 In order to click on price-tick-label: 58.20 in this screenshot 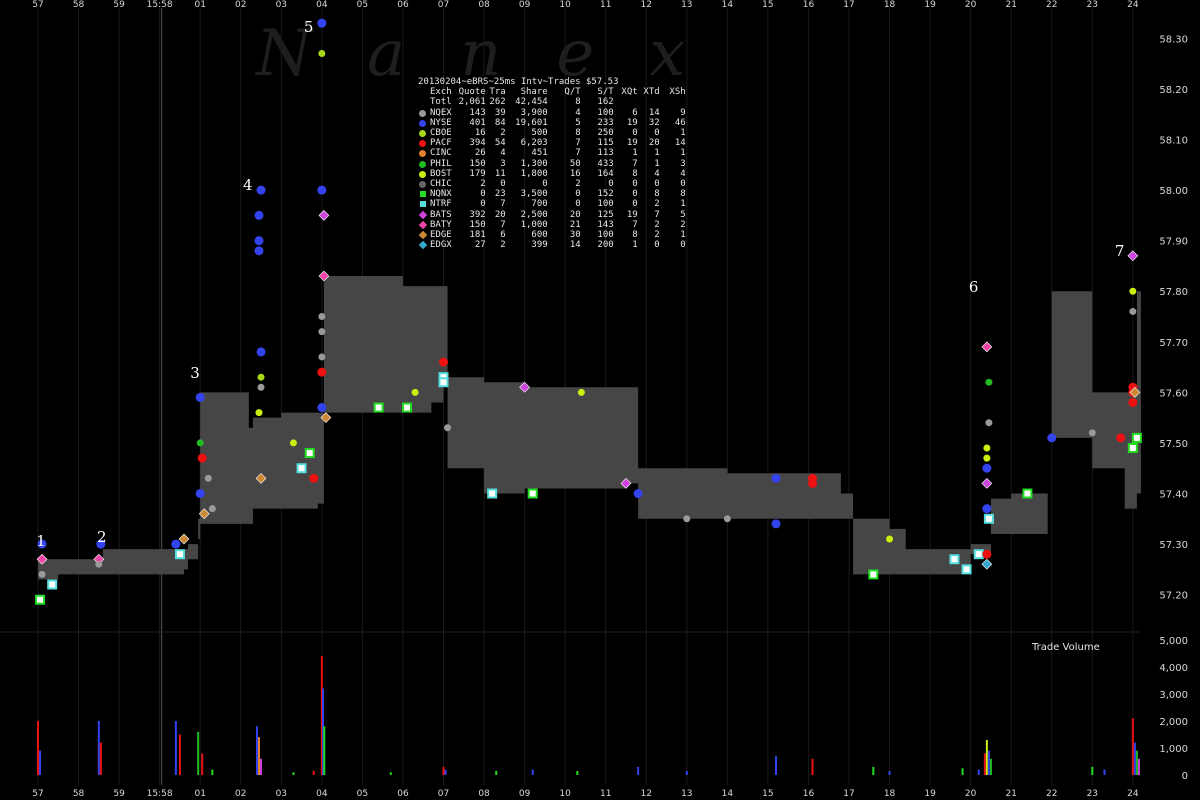, I will do `click(1173, 90)`.